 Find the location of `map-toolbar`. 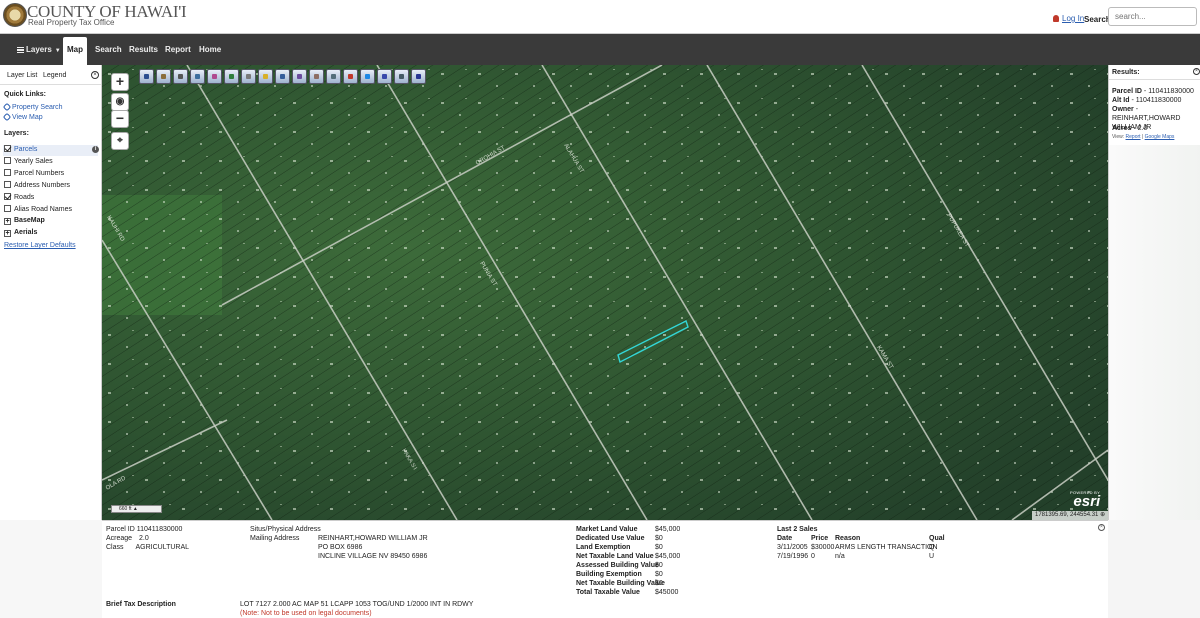

map-toolbar is located at coordinates (283, 77).